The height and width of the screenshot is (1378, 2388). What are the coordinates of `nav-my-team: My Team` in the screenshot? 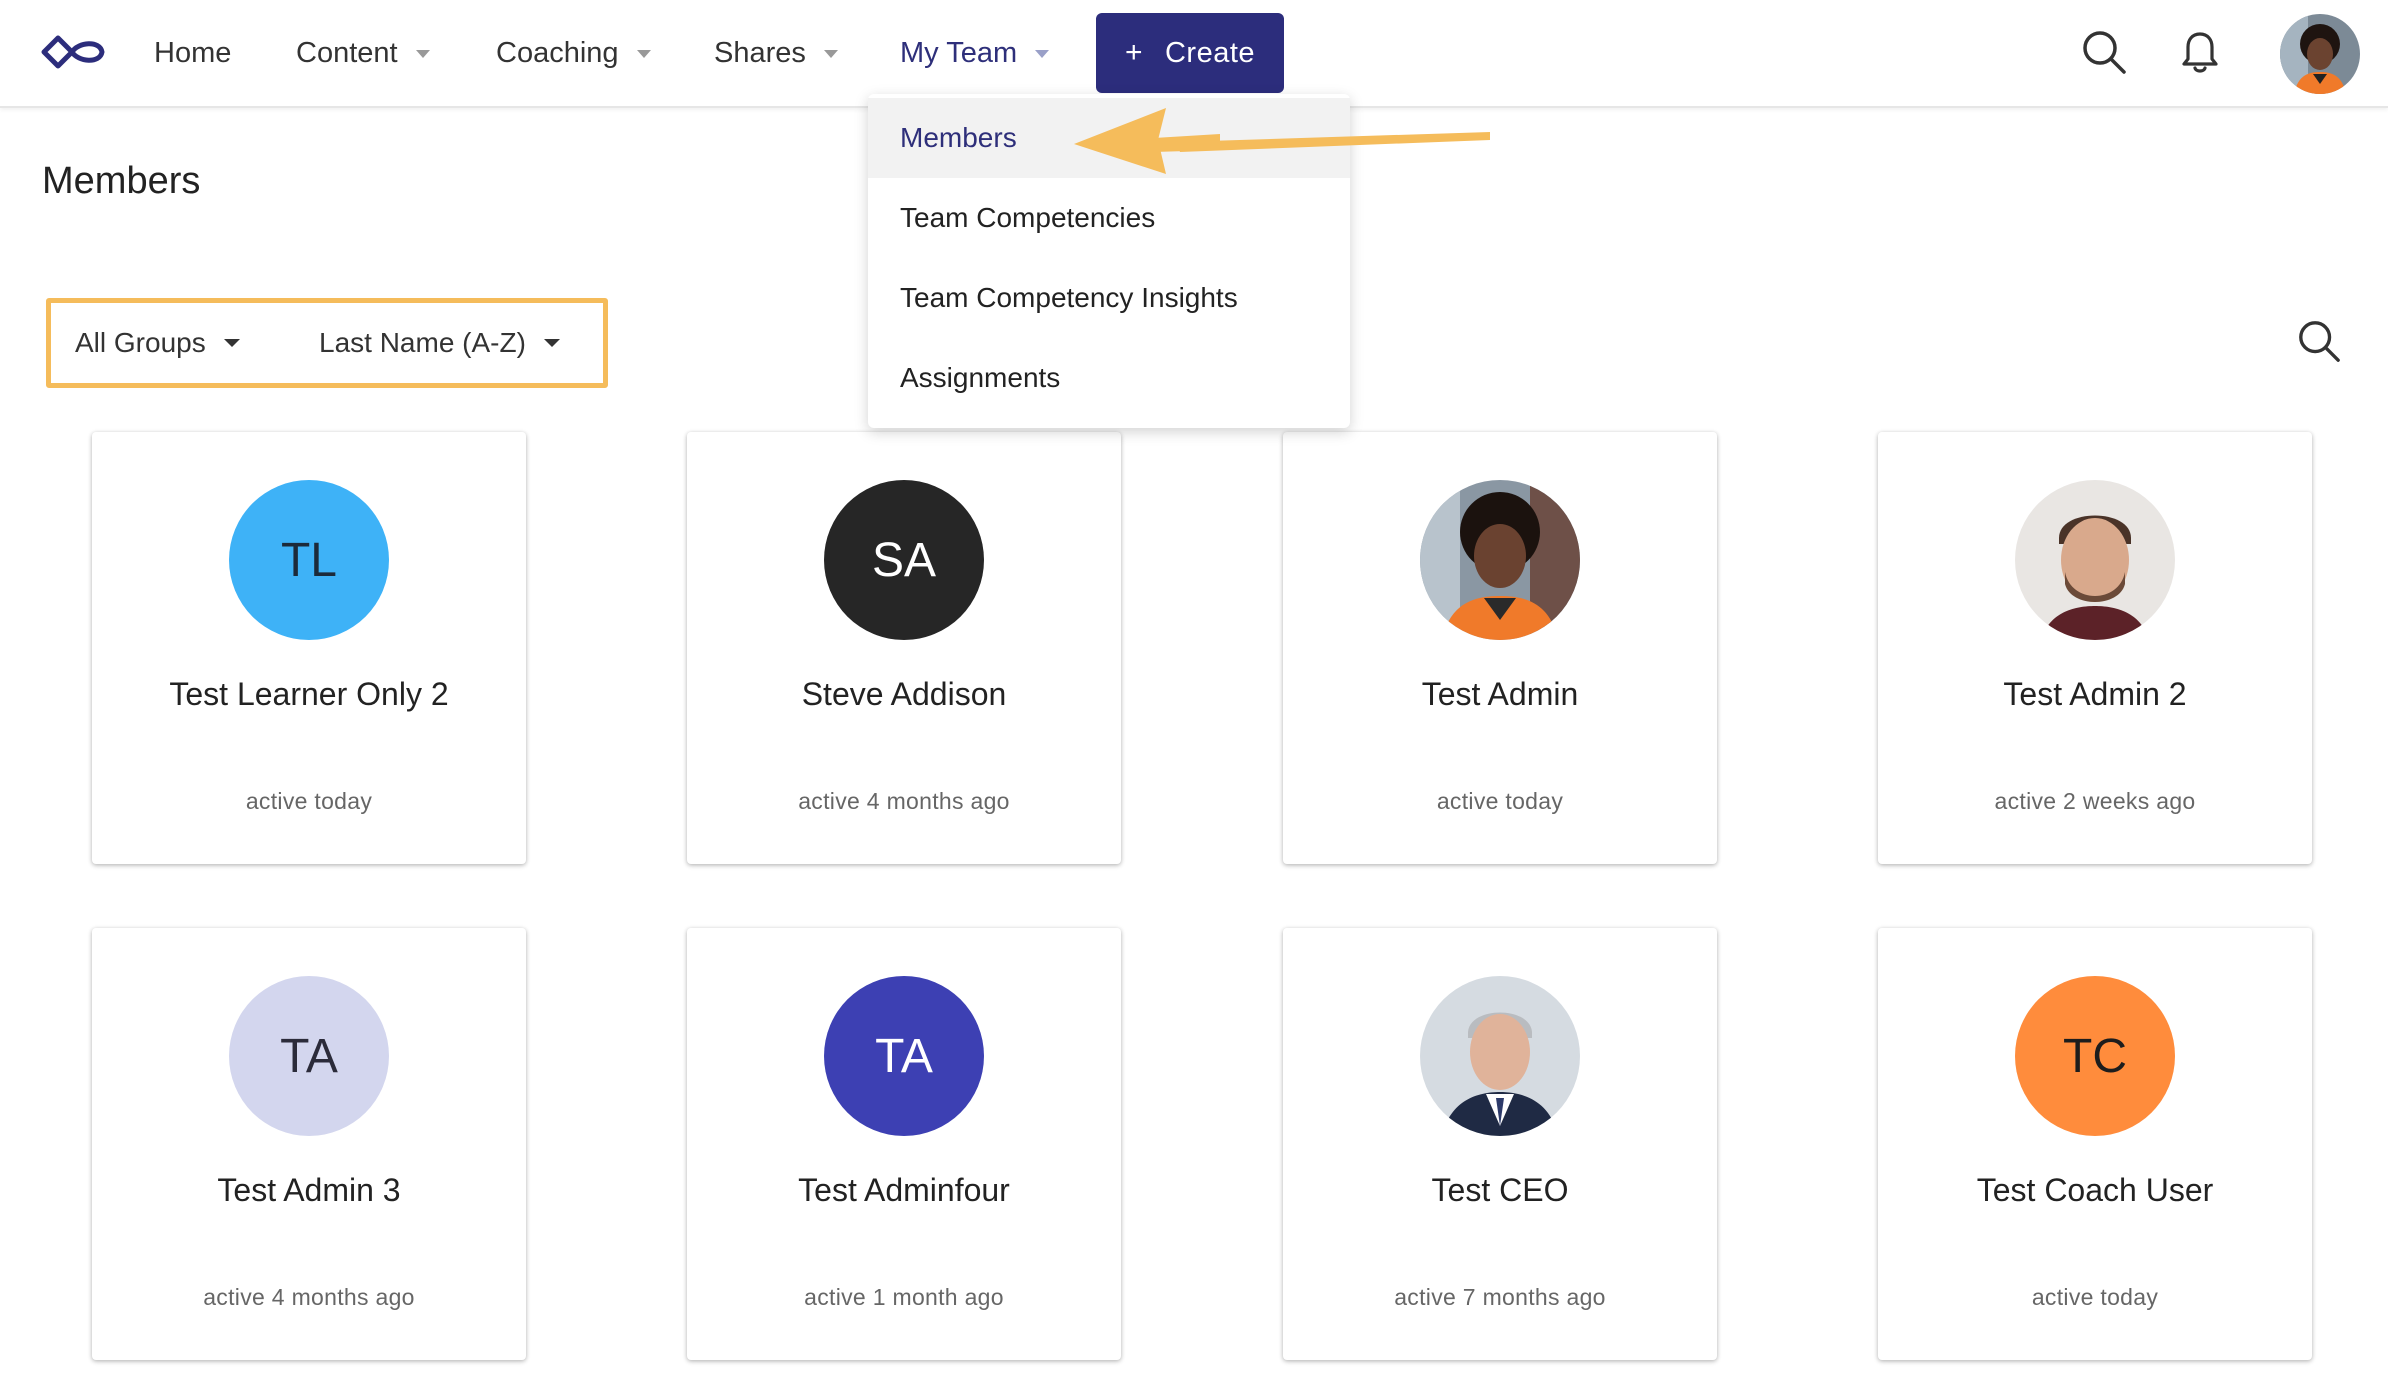 It's located at (975, 53).